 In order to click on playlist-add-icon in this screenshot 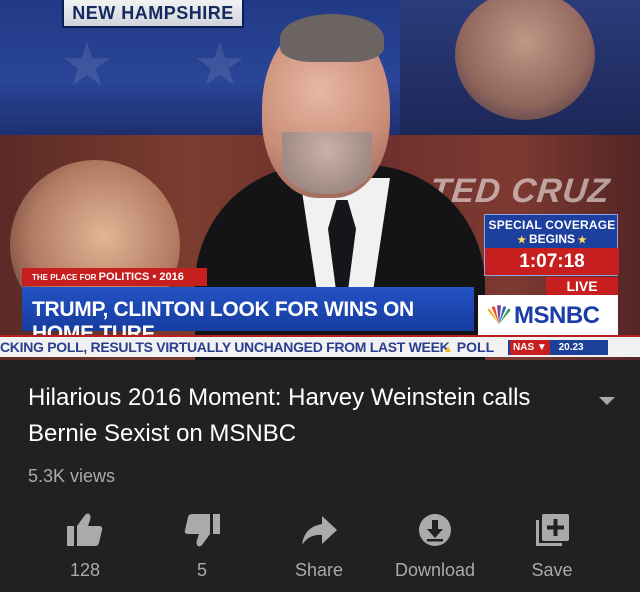, I will do `click(552, 530)`.